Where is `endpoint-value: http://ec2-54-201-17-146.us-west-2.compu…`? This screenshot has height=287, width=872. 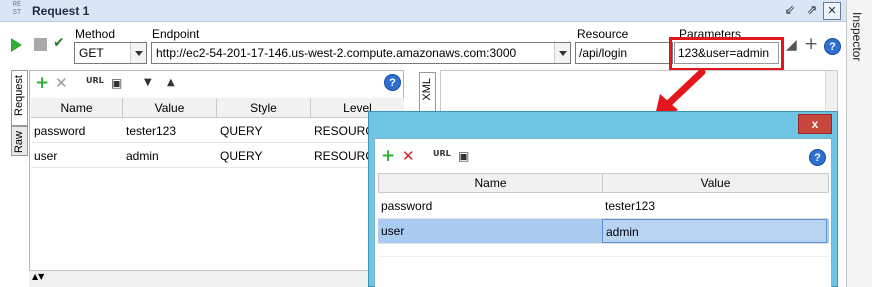
endpoint-value: http://ec2-54-201-17-146.us-west-2.compu… is located at coordinates (336, 53).